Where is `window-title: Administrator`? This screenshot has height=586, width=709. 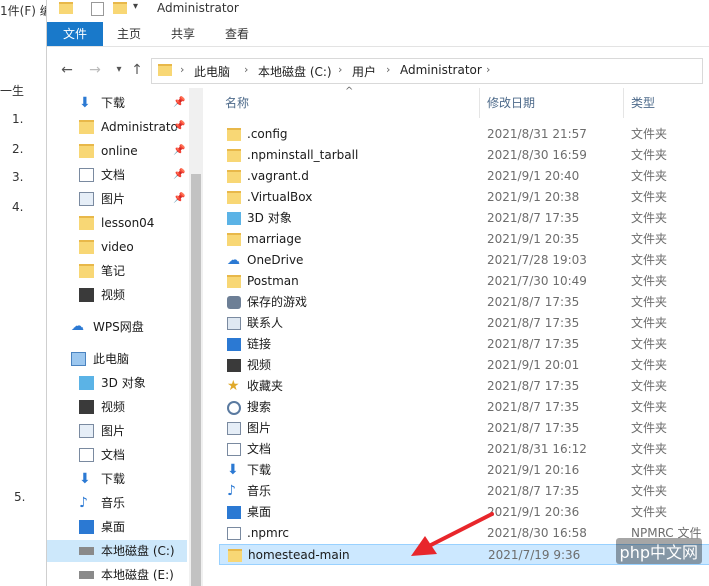 window-title: Administrator is located at coordinates (198, 8).